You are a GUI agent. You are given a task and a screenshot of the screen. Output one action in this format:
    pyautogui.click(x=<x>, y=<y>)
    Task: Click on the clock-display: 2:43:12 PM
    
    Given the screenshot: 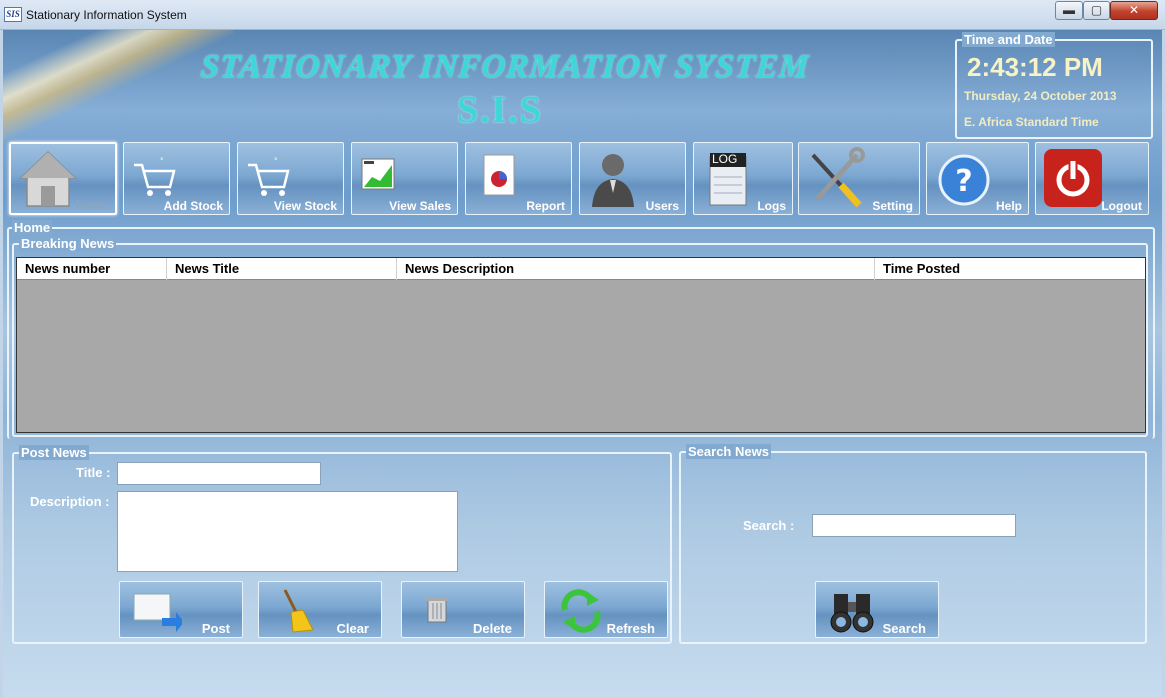 What is the action you would take?
    pyautogui.click(x=1035, y=67)
    